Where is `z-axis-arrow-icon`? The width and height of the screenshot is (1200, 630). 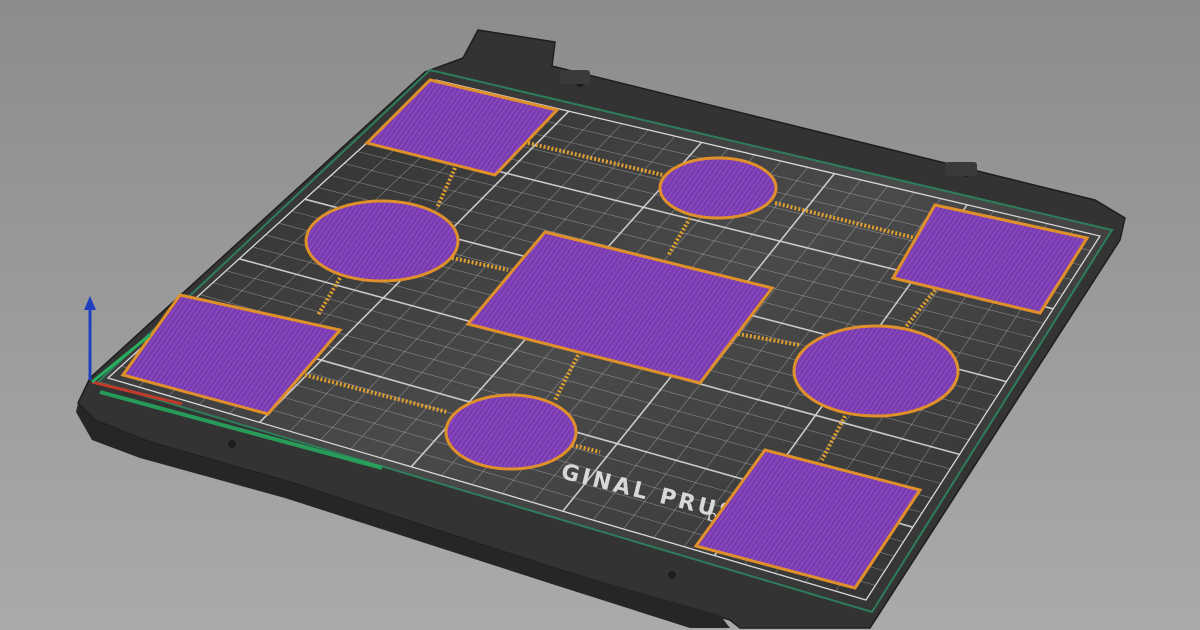 z-axis-arrow-icon is located at coordinates (90, 303).